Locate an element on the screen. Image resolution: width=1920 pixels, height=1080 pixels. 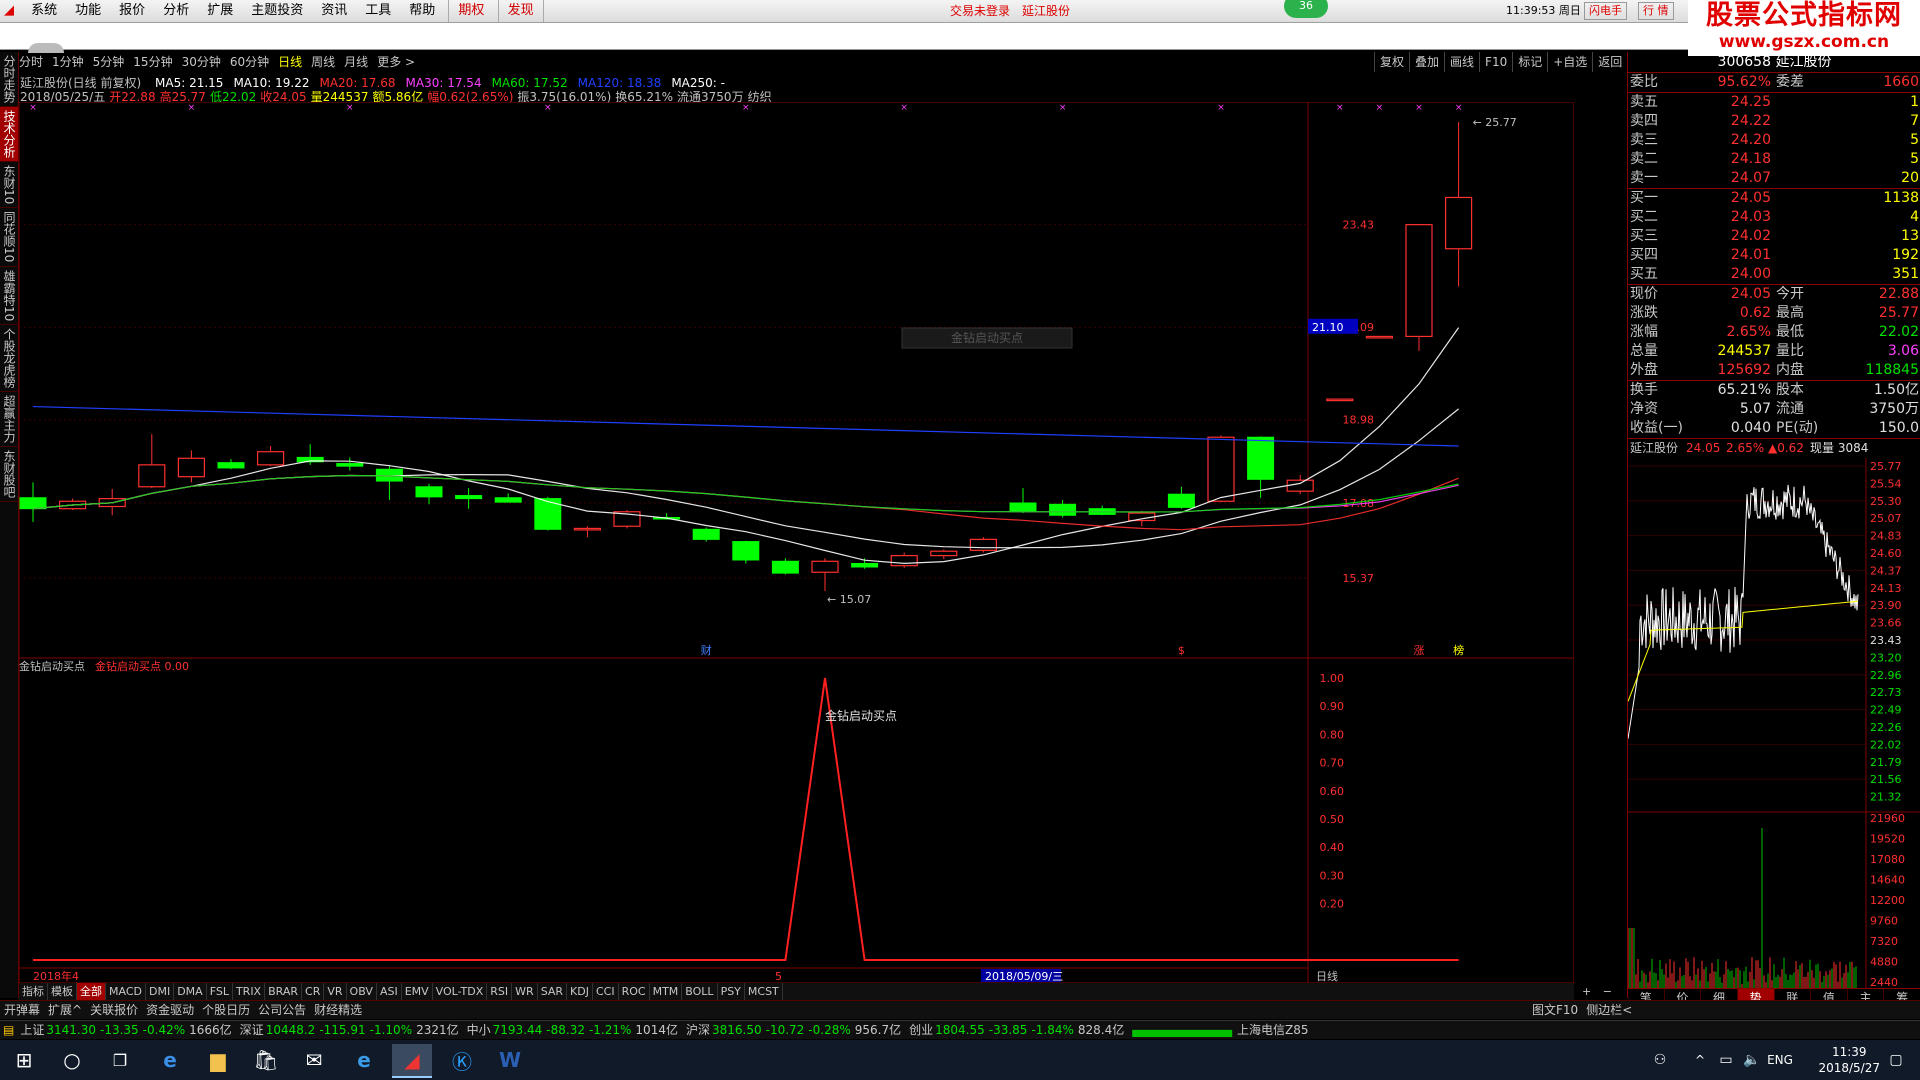
chart-tool-1: 叠加 is located at coordinates (1426, 62).